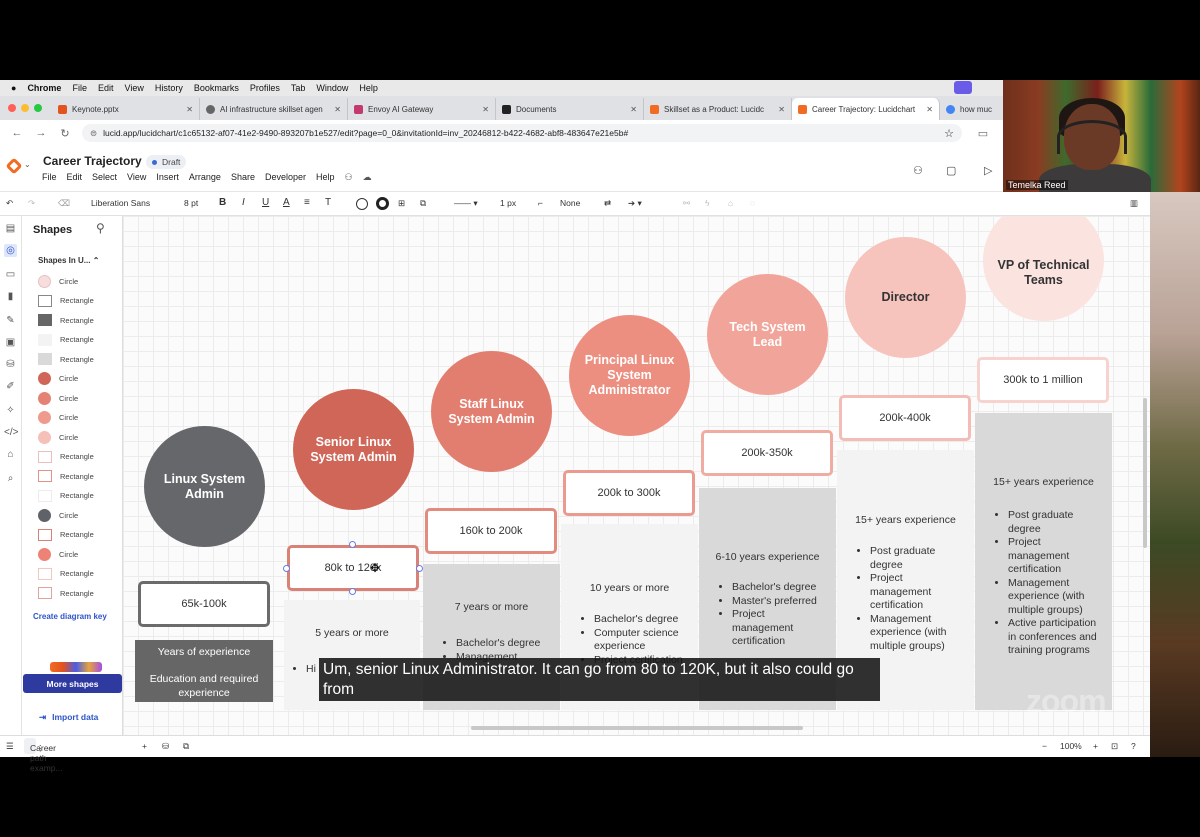 The height and width of the screenshot is (837, 1200). Describe the element at coordinates (222, 202) in the screenshot. I see `bold-button: B` at that location.